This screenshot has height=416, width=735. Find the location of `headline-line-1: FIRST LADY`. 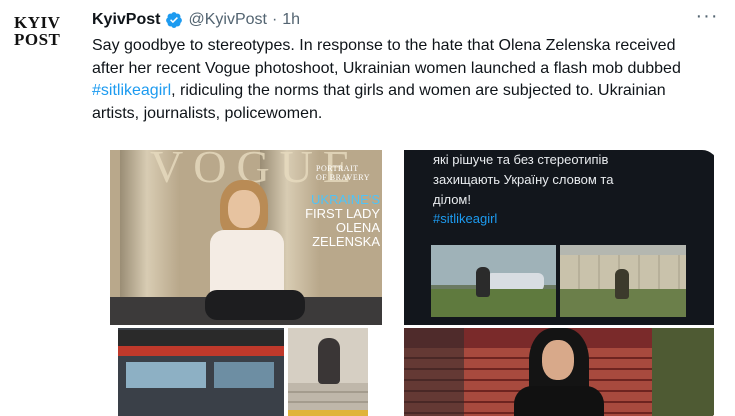

headline-line-1: FIRST LADY is located at coordinates (342, 213).